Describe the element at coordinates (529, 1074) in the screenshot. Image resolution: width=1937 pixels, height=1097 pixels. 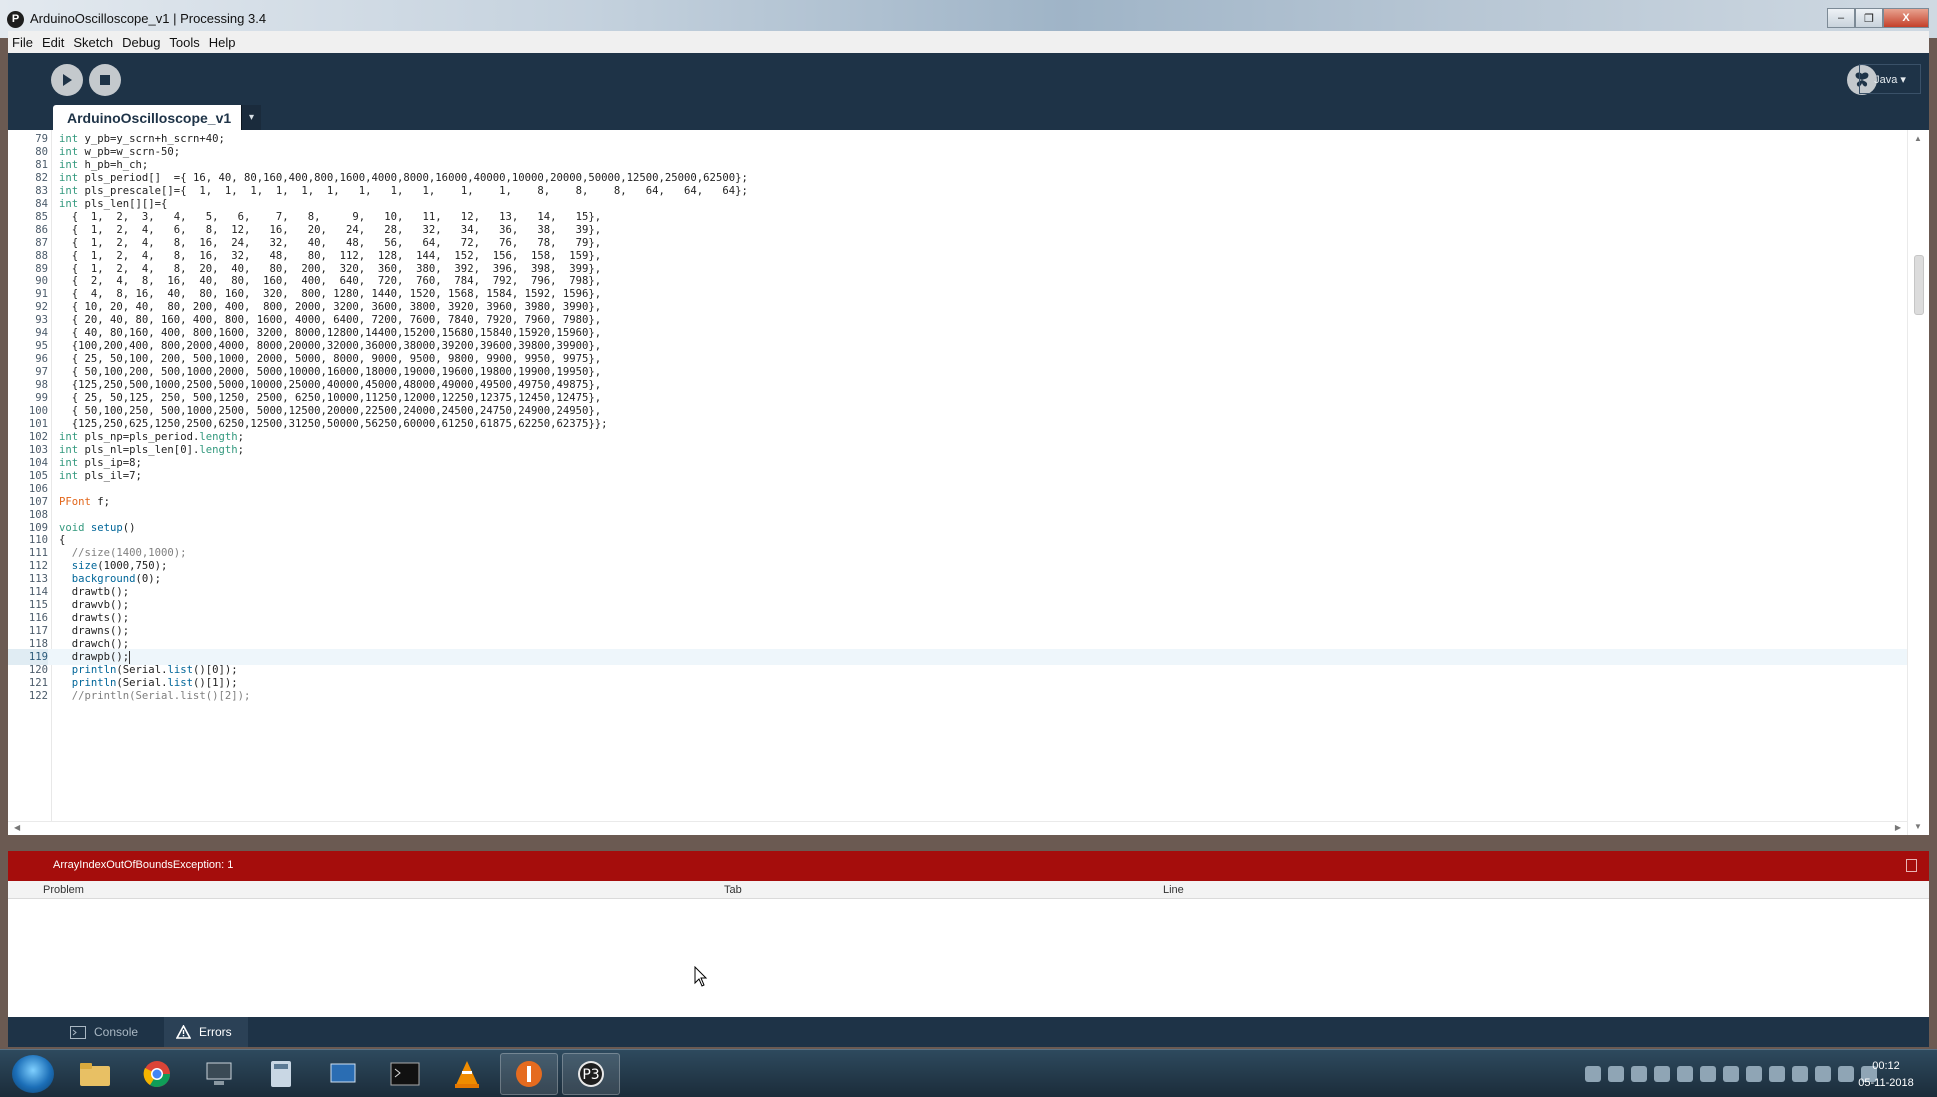
I see `ide-taskbar-icon` at that location.